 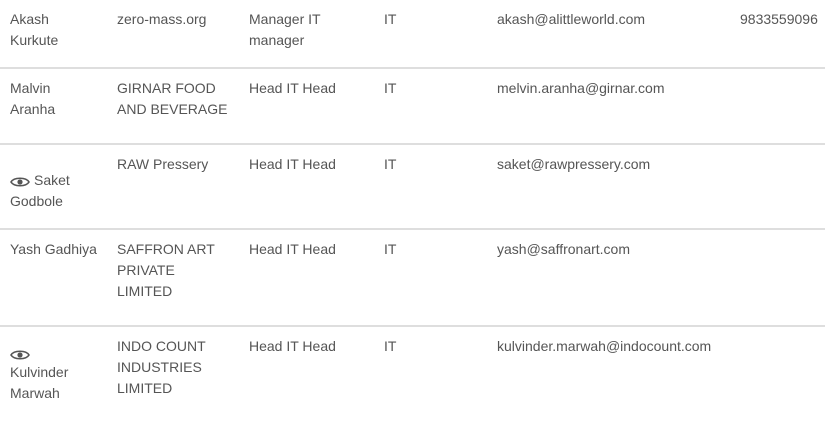 What do you see at coordinates (614, 88) in the screenshot?
I see `email-cell: melvin.aranha@girnar.com` at bounding box center [614, 88].